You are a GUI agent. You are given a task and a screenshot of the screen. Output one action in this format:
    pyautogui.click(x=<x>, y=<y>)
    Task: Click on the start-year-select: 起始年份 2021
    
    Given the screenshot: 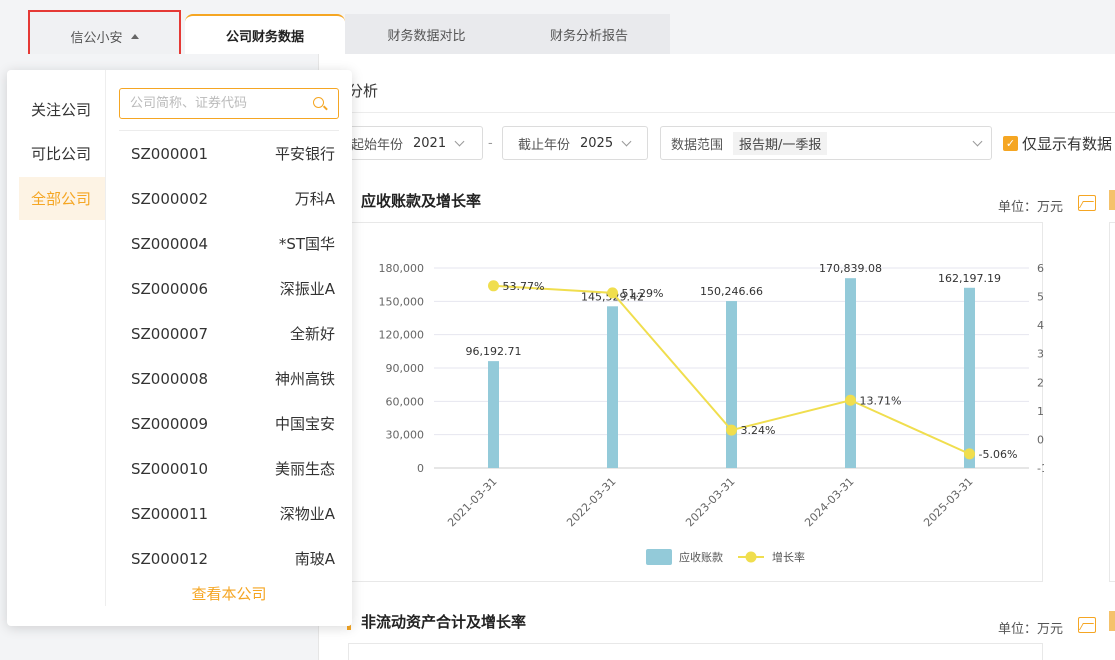 What is the action you would take?
    pyautogui.click(x=411, y=143)
    